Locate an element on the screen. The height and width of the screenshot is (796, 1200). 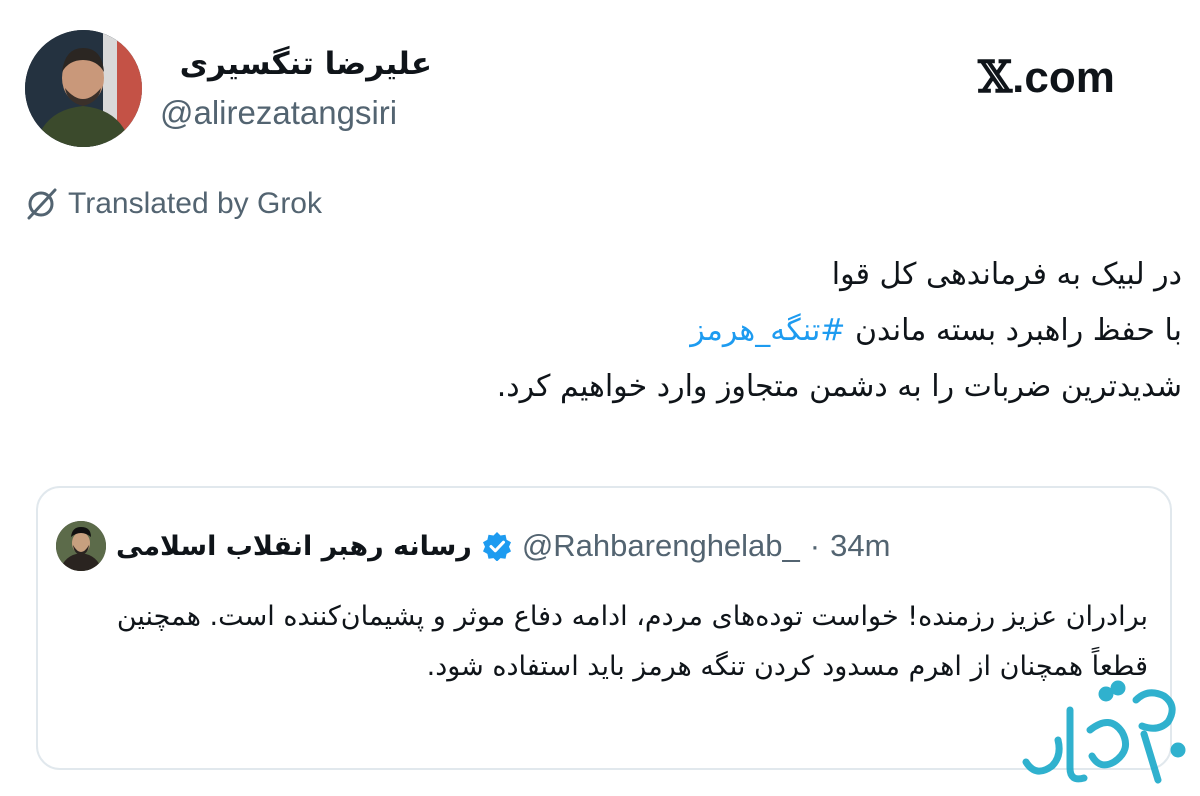
verified-badge-icon is located at coordinates (496, 546).